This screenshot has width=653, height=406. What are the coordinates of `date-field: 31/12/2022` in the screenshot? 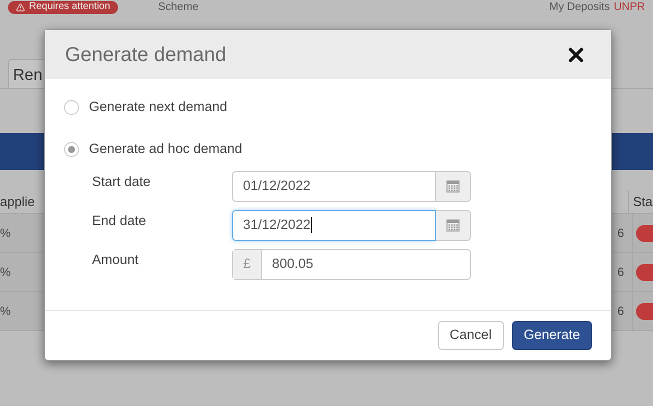 It's located at (334, 225).